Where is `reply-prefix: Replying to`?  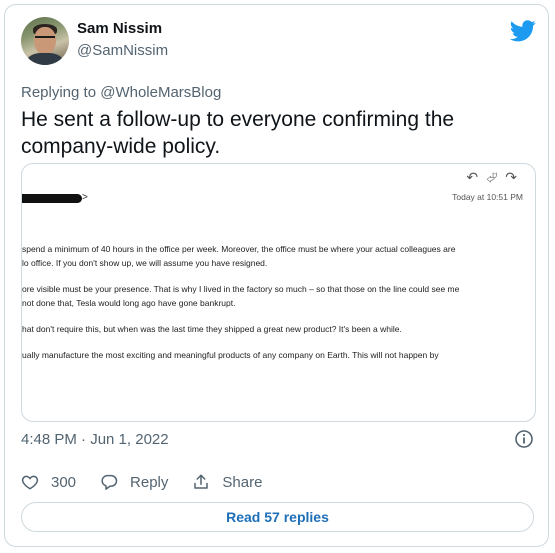
reply-prefix: Replying to is located at coordinates (59, 92).